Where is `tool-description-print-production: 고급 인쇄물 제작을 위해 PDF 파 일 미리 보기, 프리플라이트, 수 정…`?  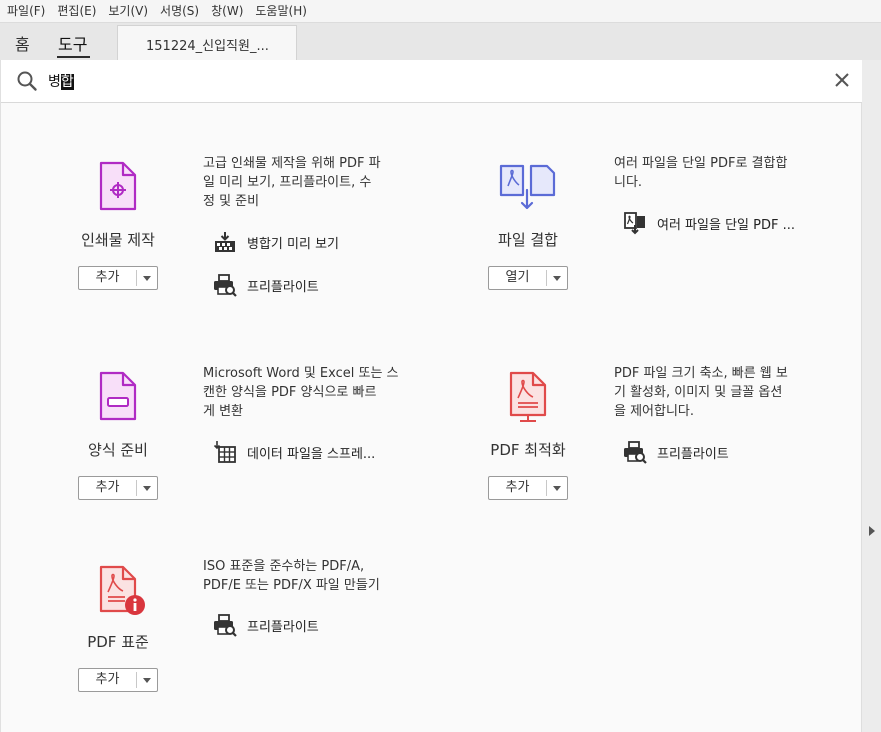
tool-description-print-production: 고급 인쇄물 제작을 위해 PDF 파 일 미리 보기, 프리플라이트, 수 정… is located at coordinates (308, 182).